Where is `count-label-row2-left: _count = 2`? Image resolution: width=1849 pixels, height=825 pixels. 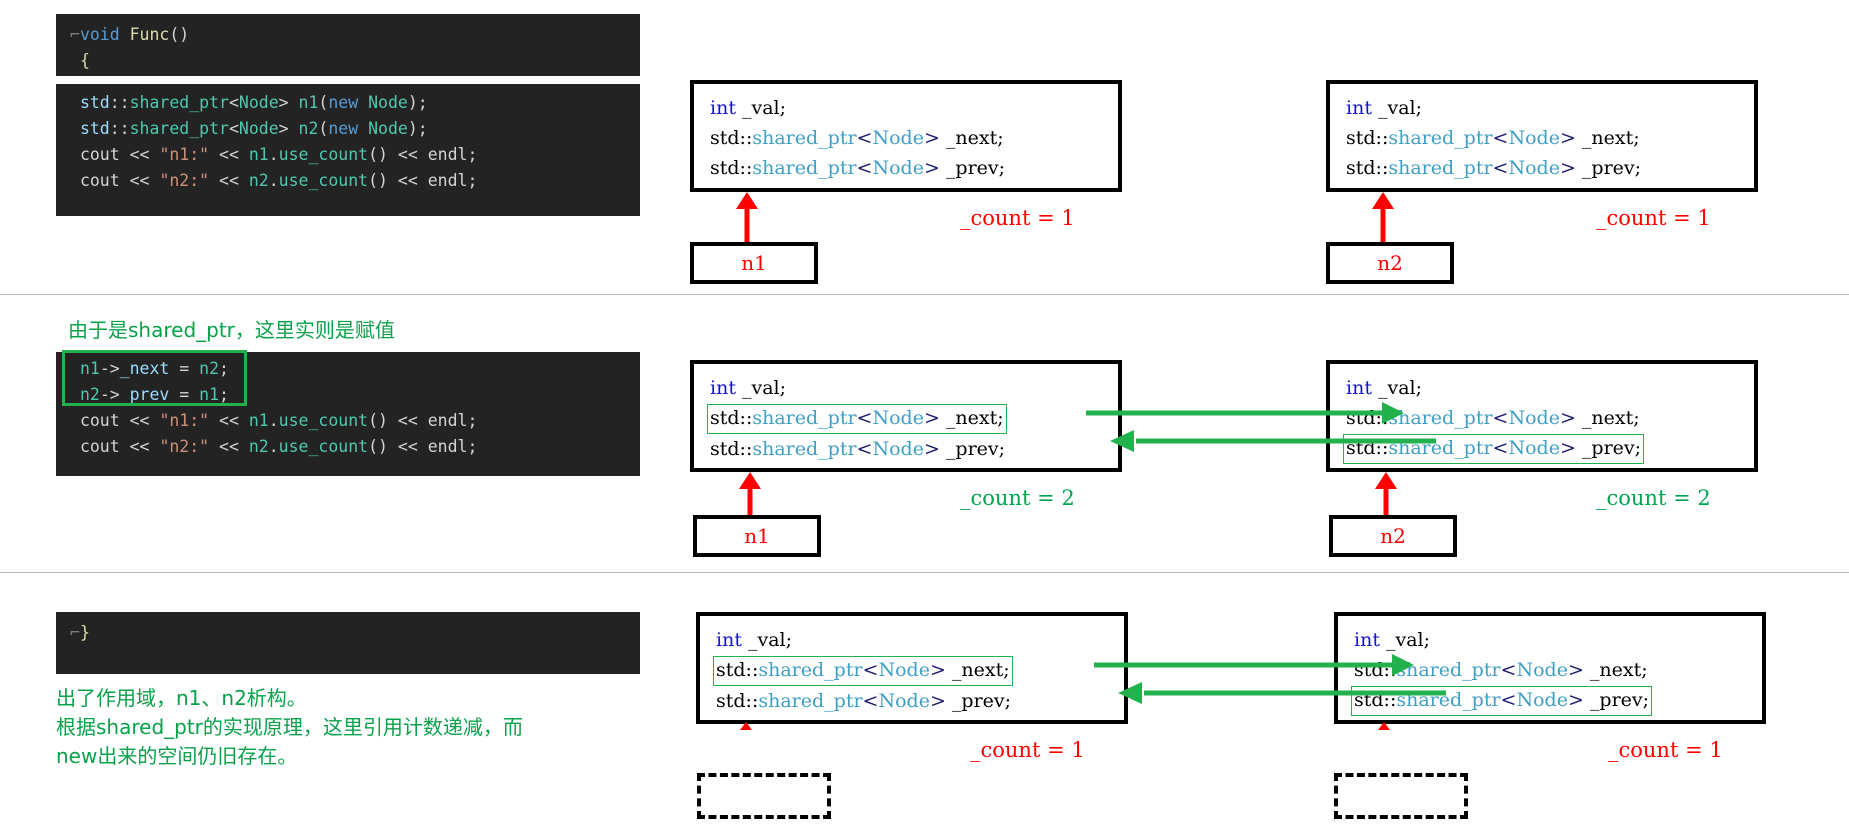 count-label-row2-left: _count = 2 is located at coordinates (1017, 498).